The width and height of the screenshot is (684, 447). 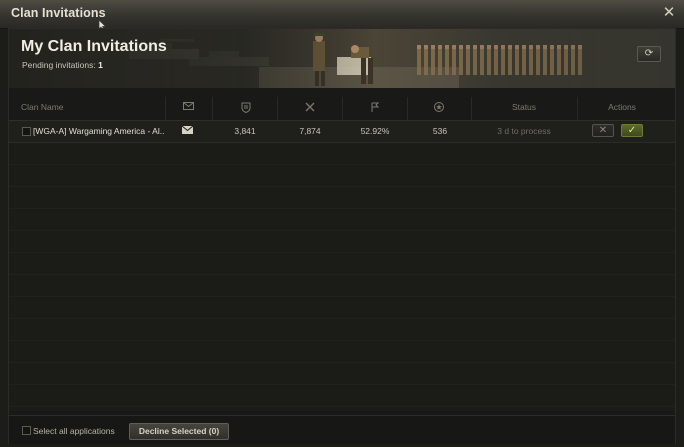 I want to click on select-all-checkbox, so click(x=26, y=430).